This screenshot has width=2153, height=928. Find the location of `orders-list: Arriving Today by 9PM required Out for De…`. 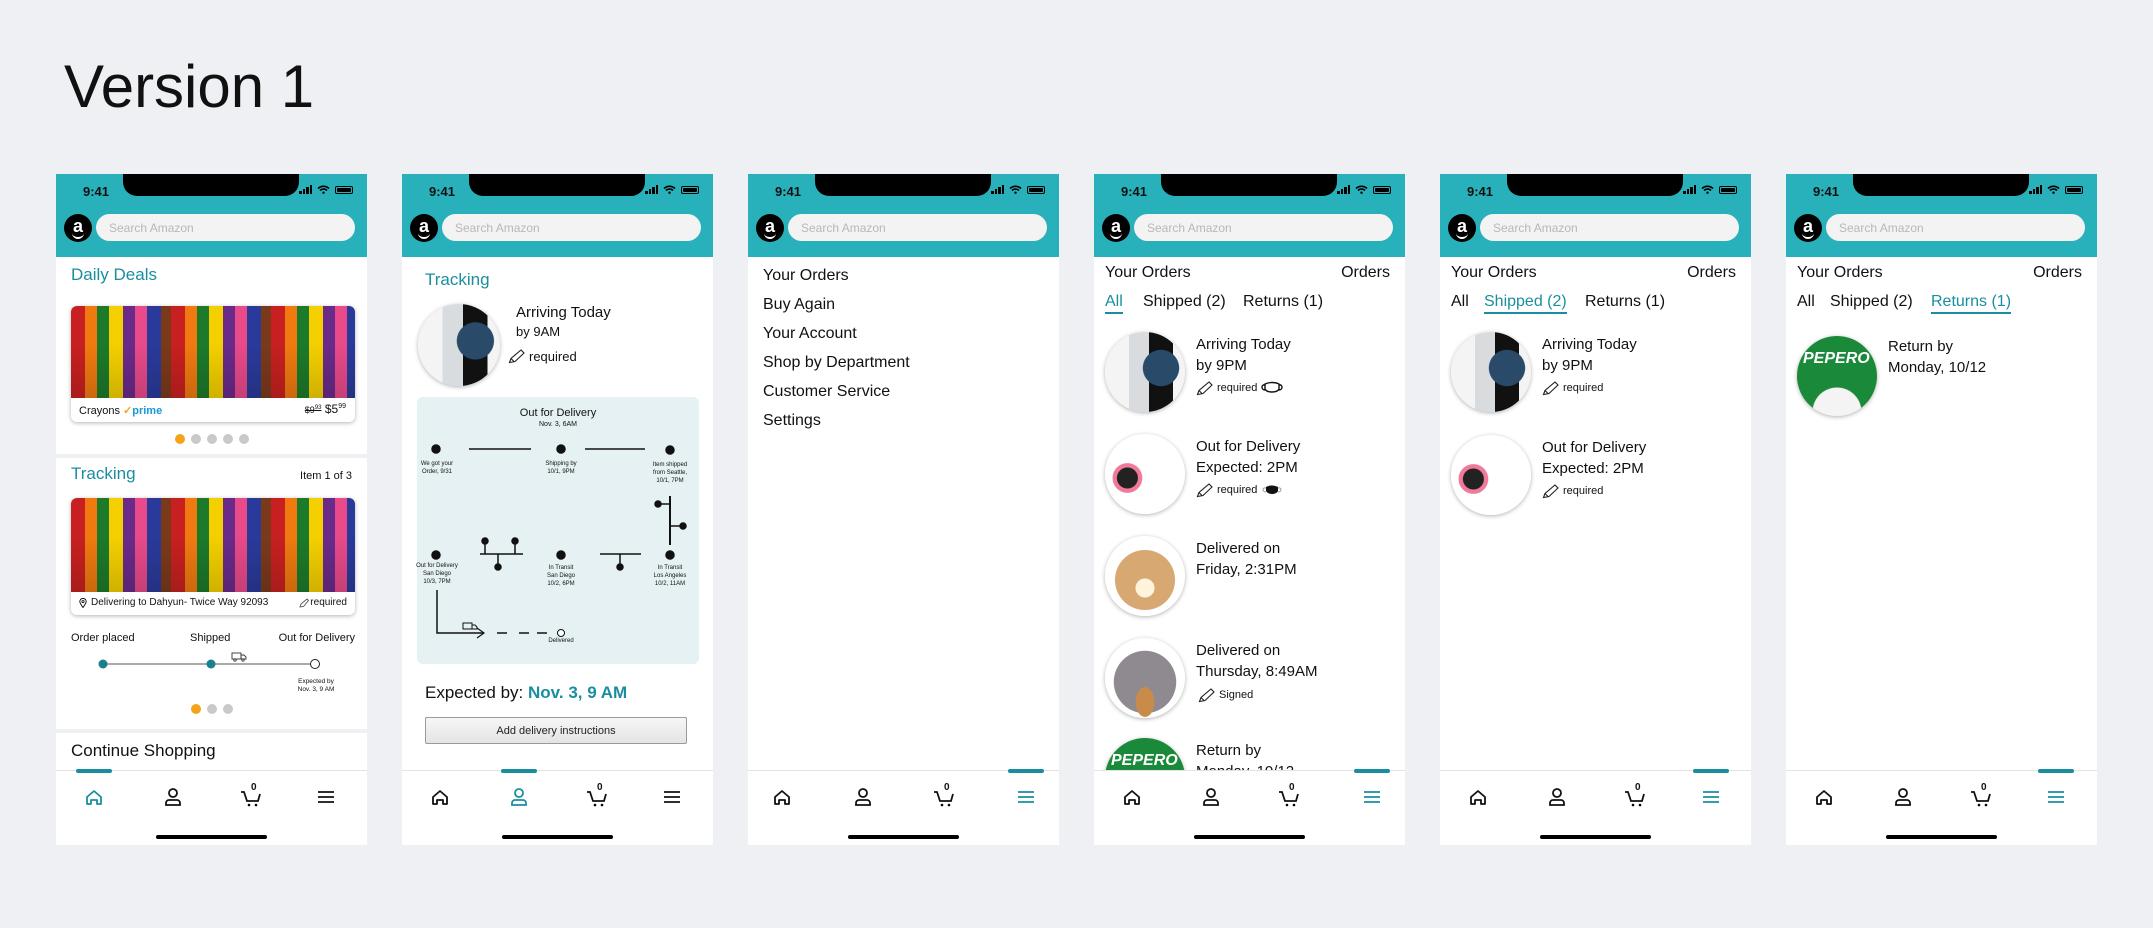

orders-list: Arriving Today by 9PM required Out for De… is located at coordinates (1249, 547).